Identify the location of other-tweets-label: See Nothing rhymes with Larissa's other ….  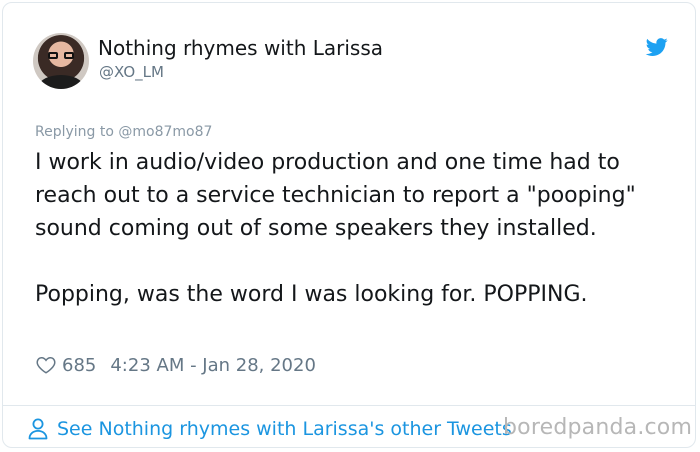
(284, 429).